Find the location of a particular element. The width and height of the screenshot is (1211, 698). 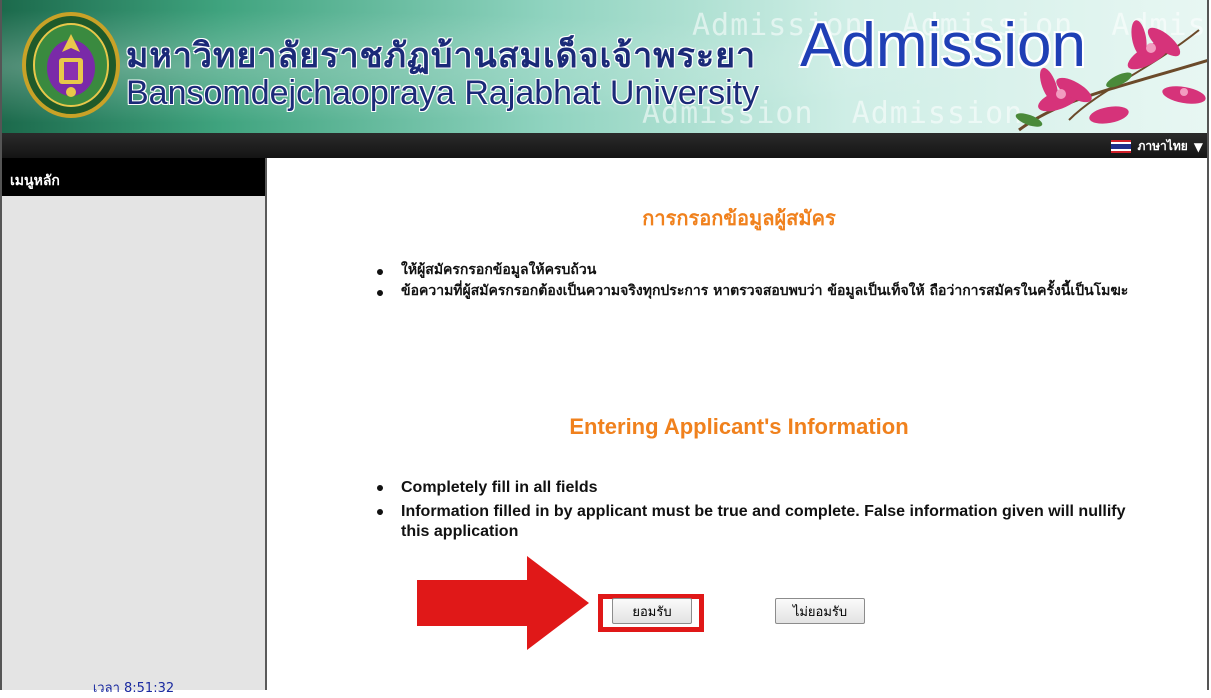

decline-button: ไม่ยอมรับ is located at coordinates (820, 611).